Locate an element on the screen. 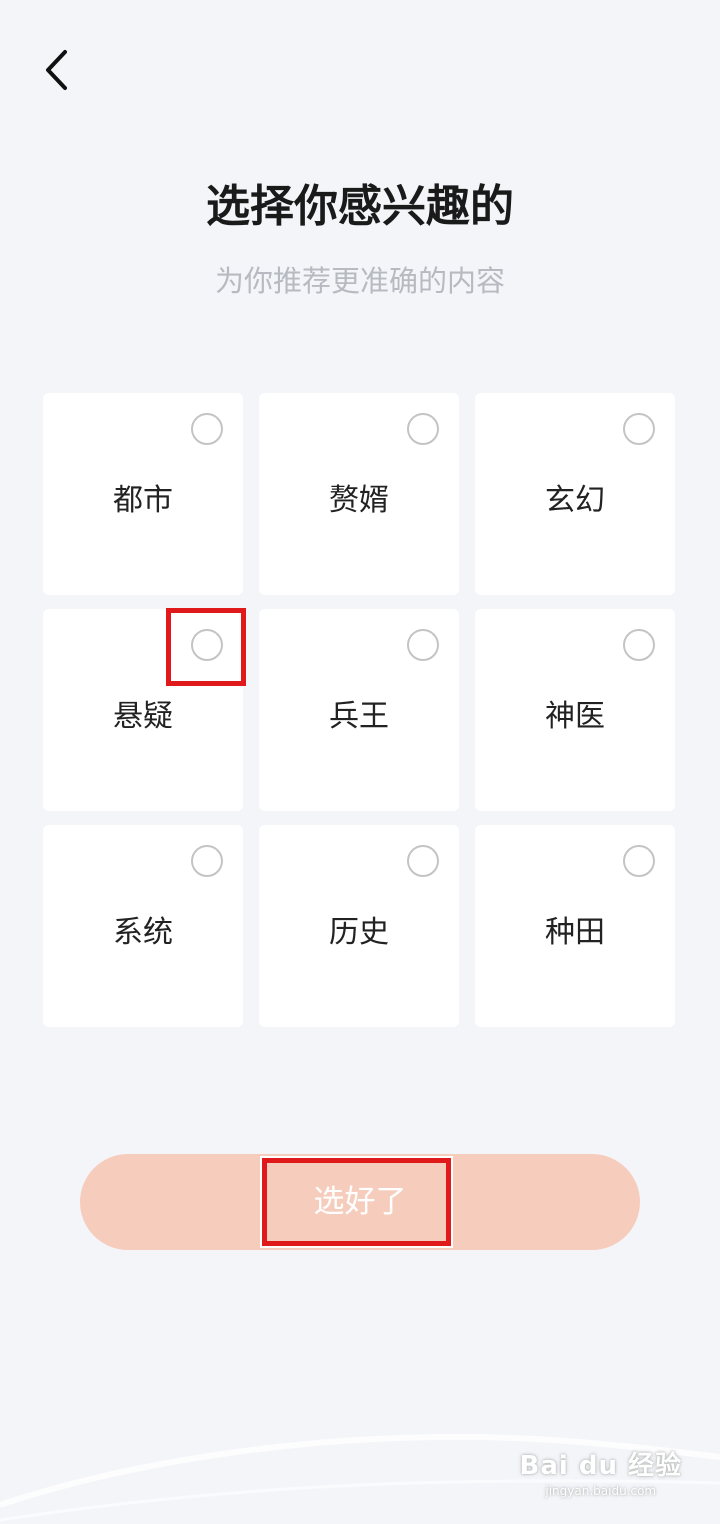 This screenshot has height=1524, width=720. genre-label: 都市 is located at coordinates (143, 500).